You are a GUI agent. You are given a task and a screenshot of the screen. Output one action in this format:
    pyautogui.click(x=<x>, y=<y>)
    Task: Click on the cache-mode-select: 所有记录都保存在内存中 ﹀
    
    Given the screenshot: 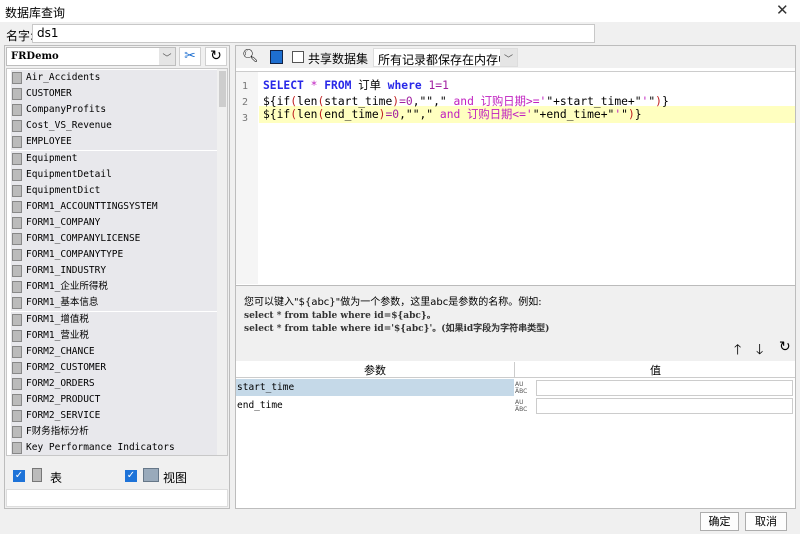 What is the action you would take?
    pyautogui.click(x=445, y=57)
    